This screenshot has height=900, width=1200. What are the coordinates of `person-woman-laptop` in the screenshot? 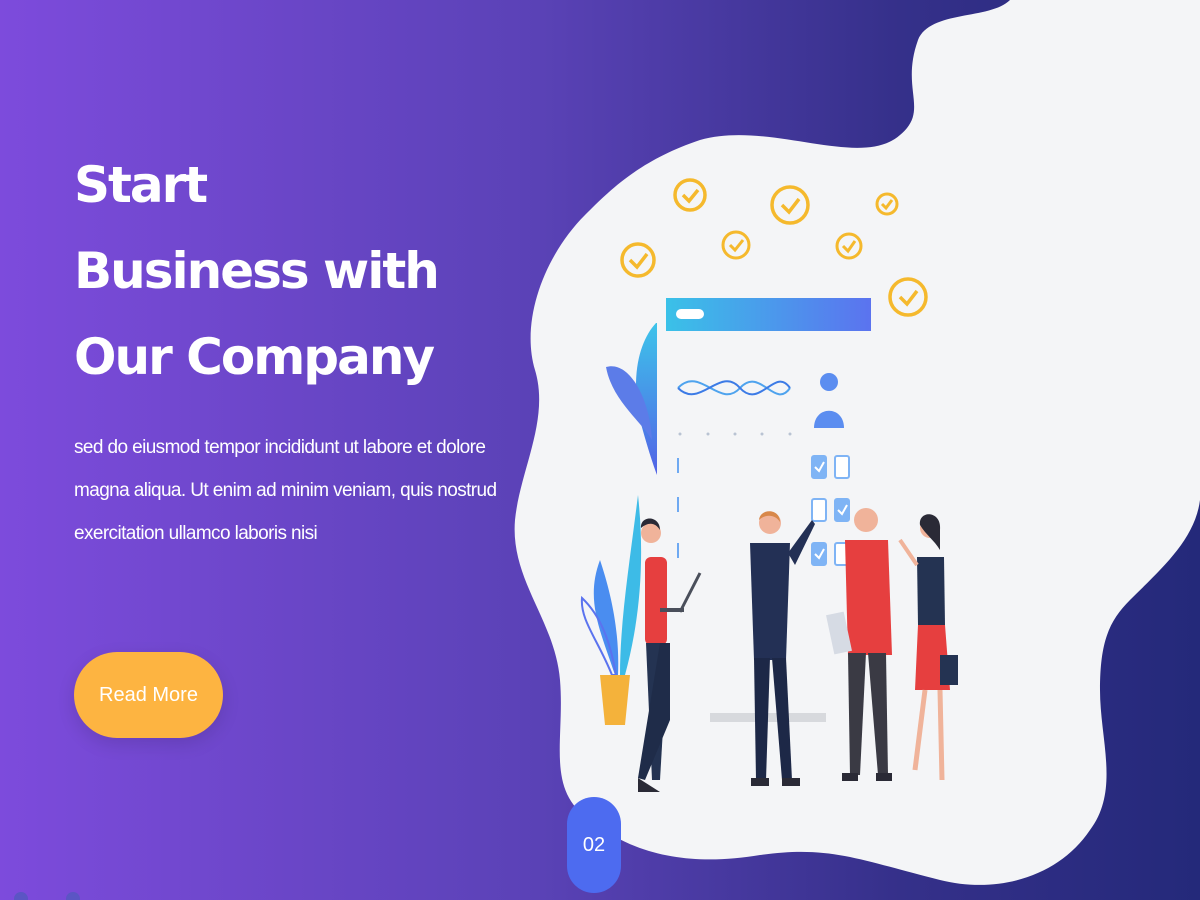 It's located at (670, 655).